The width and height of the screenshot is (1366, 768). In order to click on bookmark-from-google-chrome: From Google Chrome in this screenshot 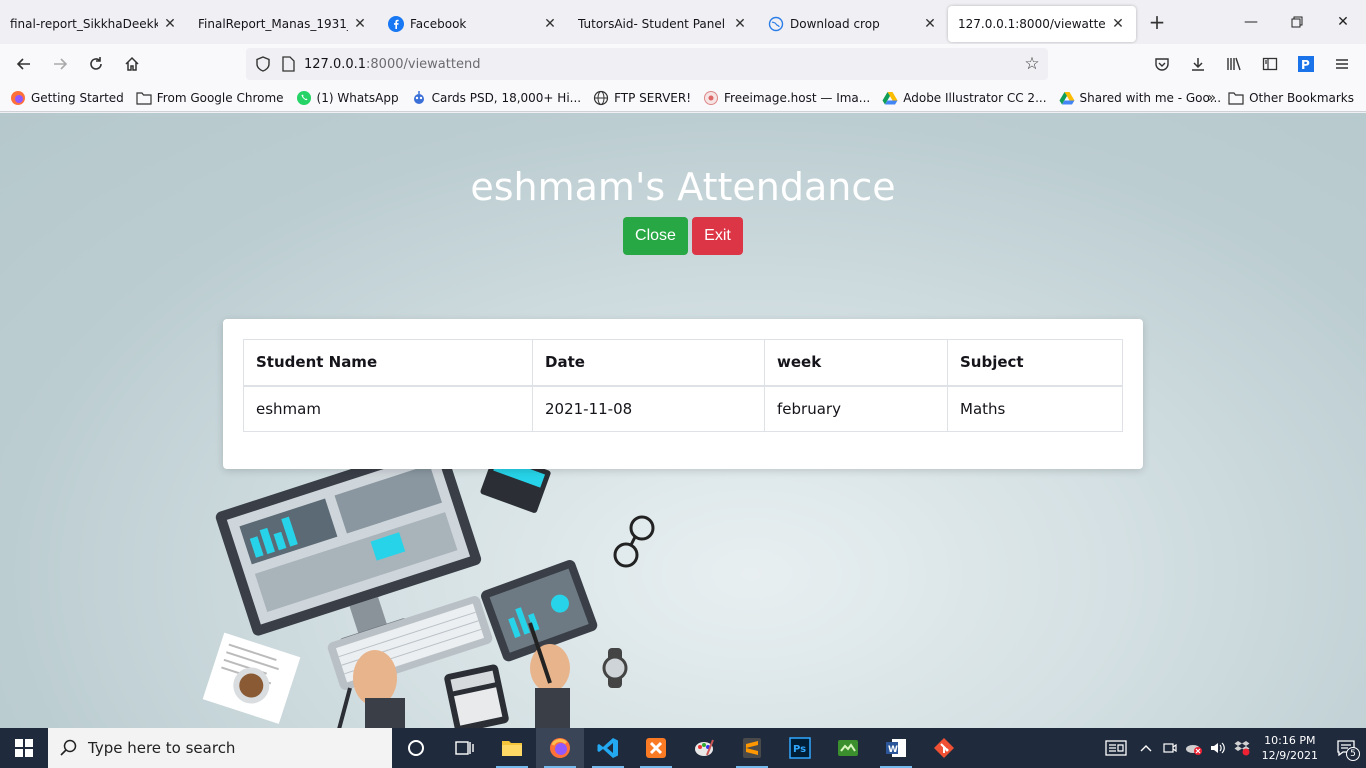, I will do `click(210, 98)`.